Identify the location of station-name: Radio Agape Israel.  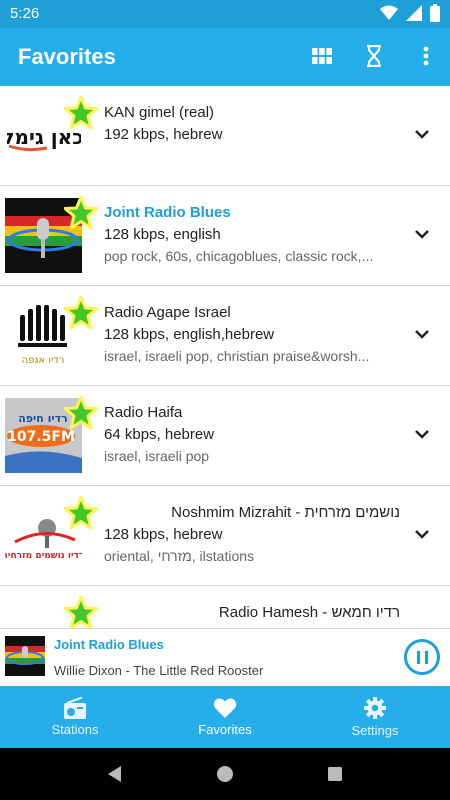
(167, 312).